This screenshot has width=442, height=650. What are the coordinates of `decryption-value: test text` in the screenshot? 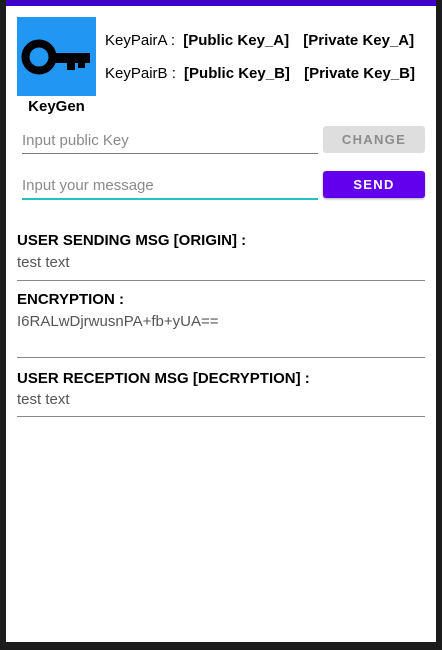 It's located at (43, 399).